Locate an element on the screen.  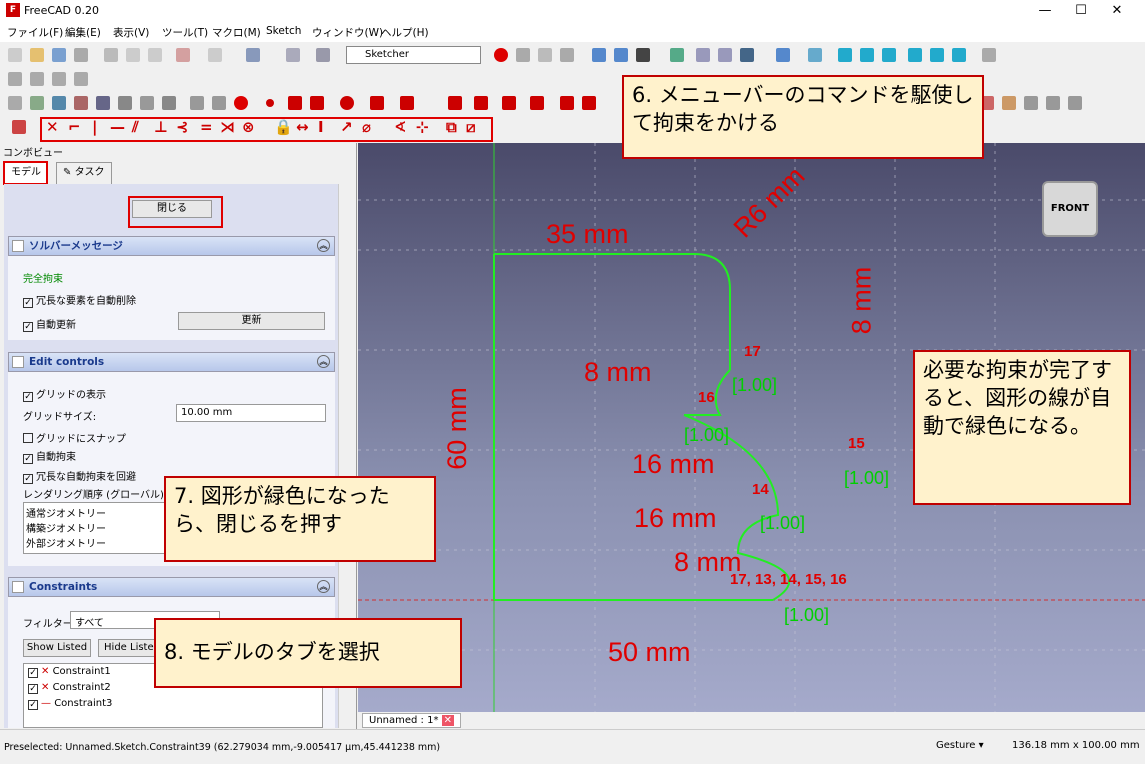
part-icon is located at coordinates (15, 79).